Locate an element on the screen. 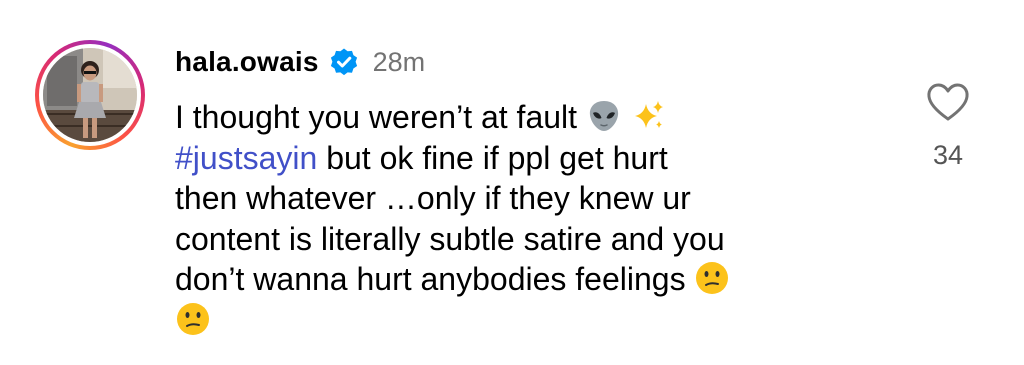 This screenshot has height=365, width=1024. hashtag-link: #justsayin is located at coordinates (246, 158).